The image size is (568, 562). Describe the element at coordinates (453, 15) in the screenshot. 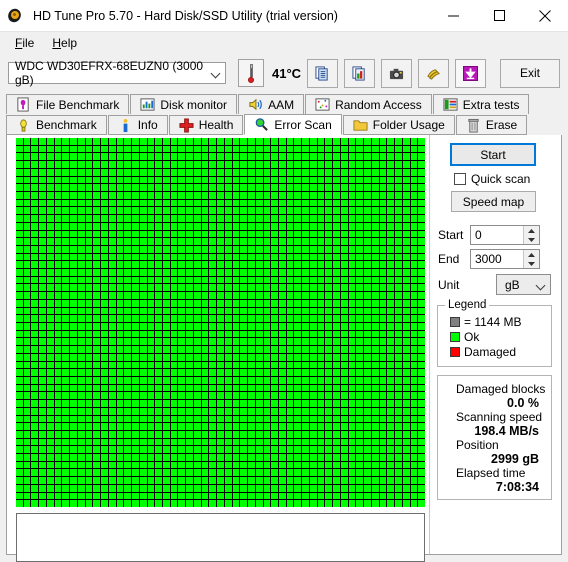

I see `minimize-button` at that location.